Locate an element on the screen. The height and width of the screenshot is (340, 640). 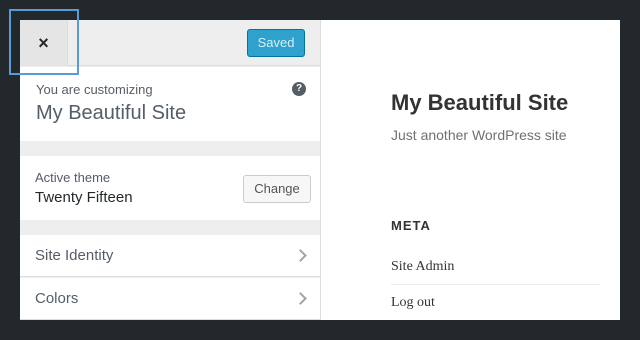
site-admin-link: Site Admin is located at coordinates (495, 267).